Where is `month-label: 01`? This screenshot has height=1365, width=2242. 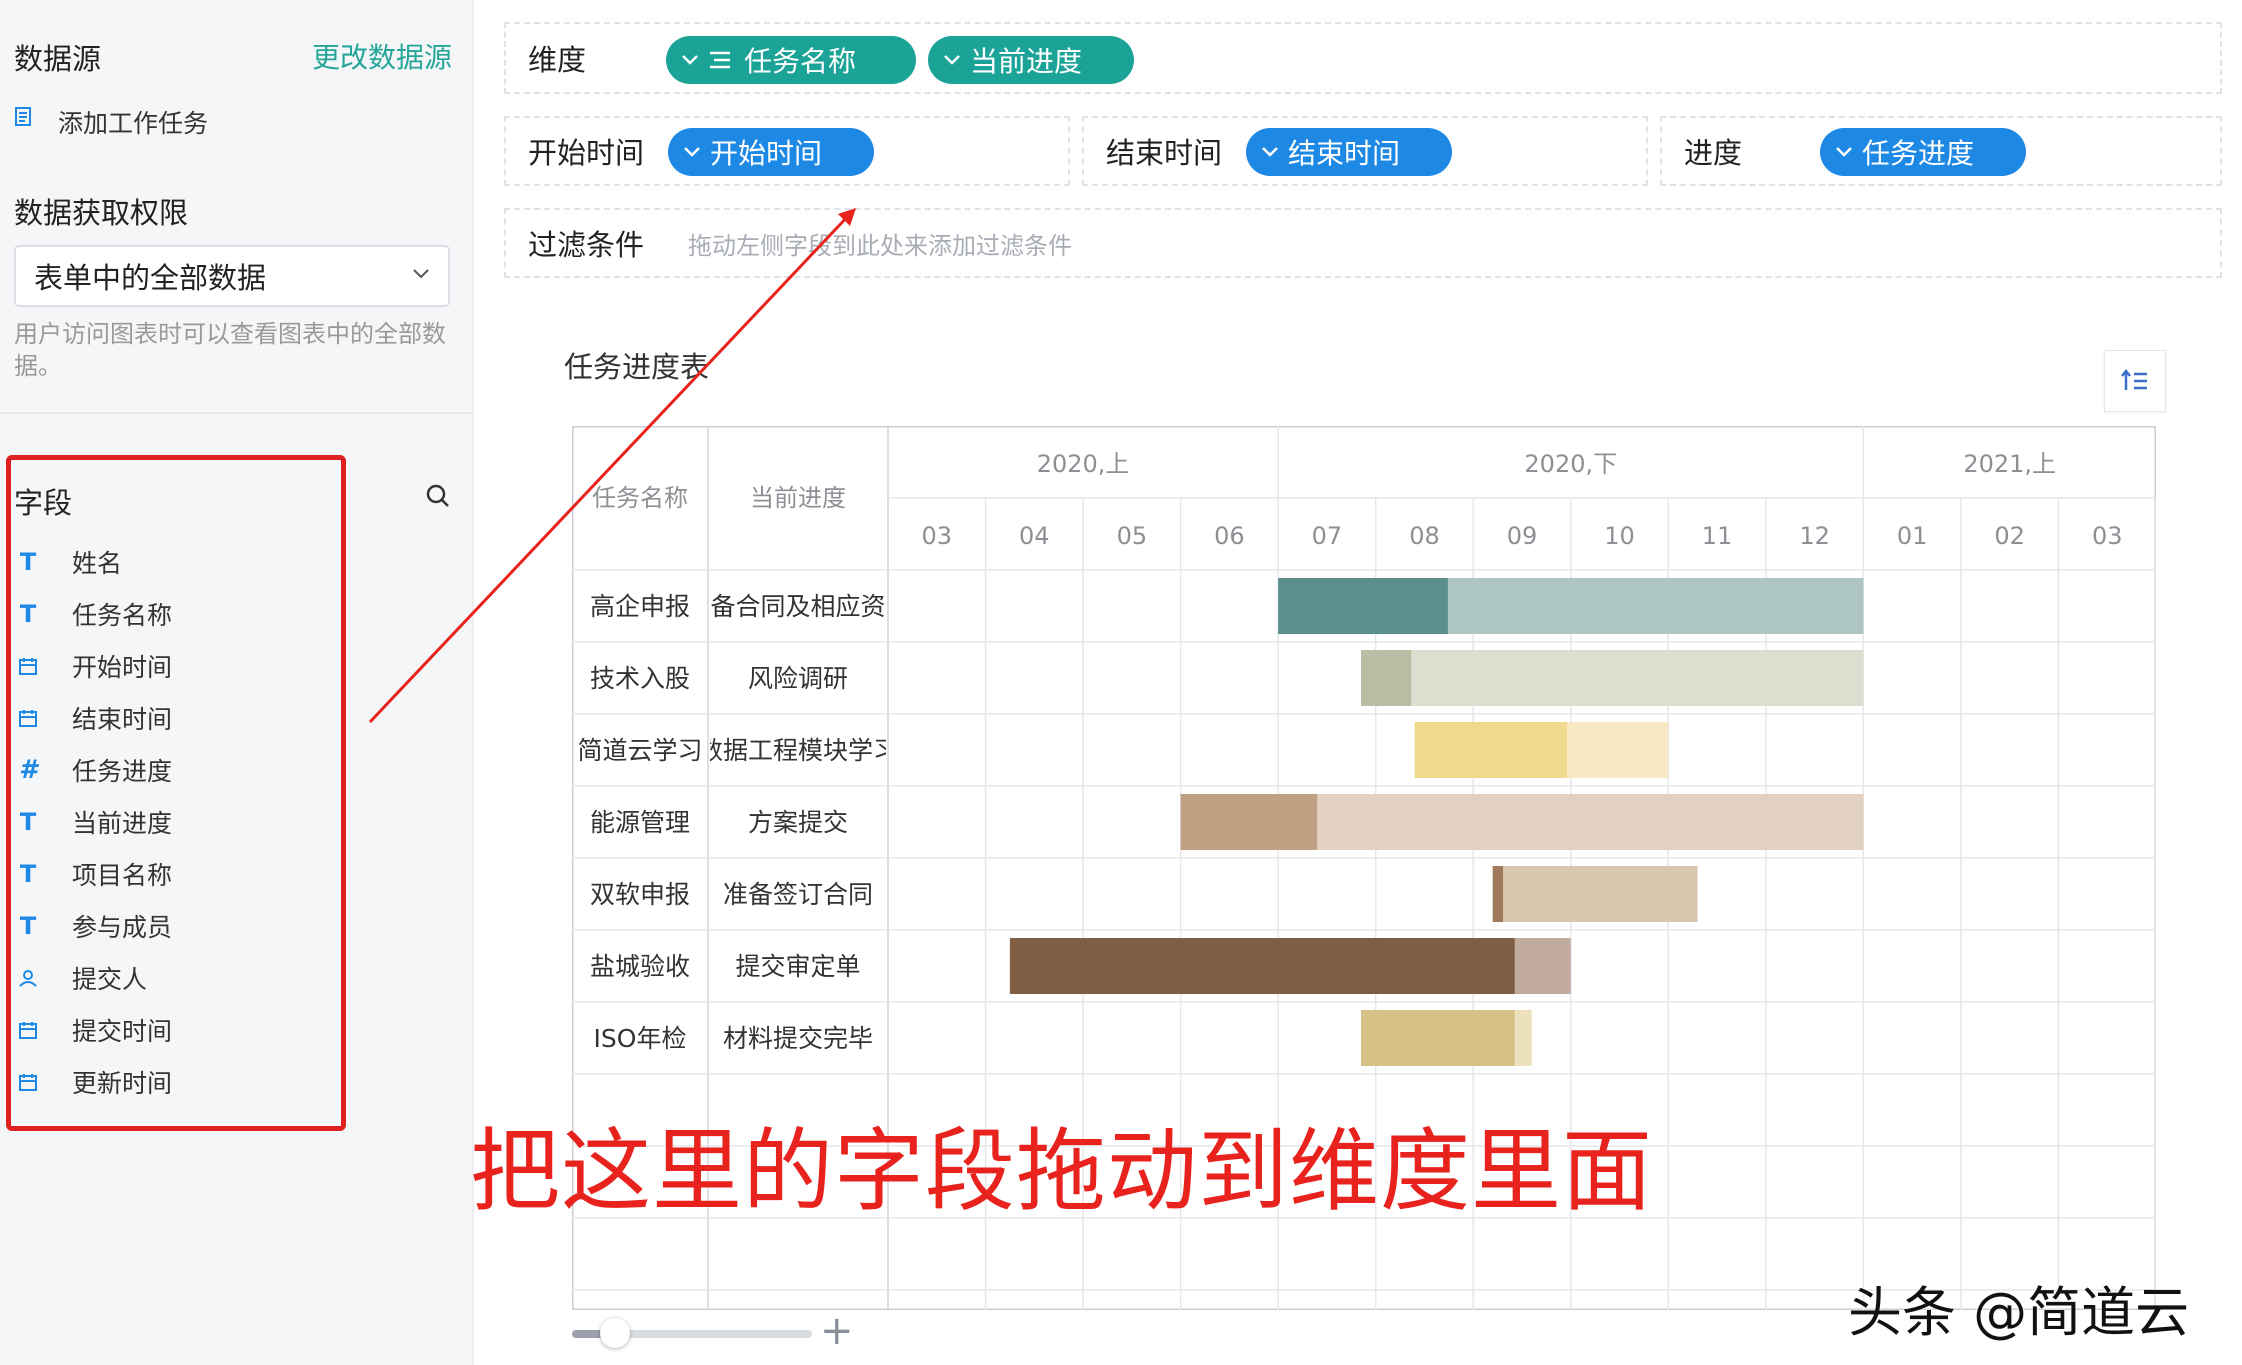 month-label: 01 is located at coordinates (1912, 536).